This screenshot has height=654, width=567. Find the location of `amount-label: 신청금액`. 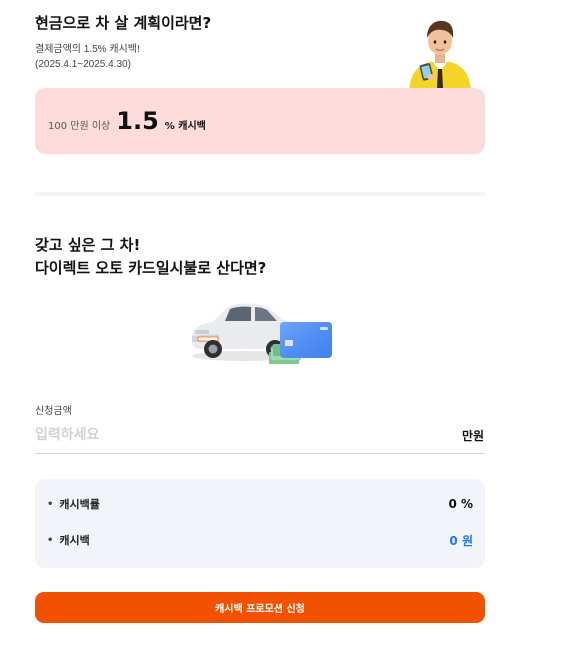

amount-label: 신청금액 is located at coordinates (53, 411).